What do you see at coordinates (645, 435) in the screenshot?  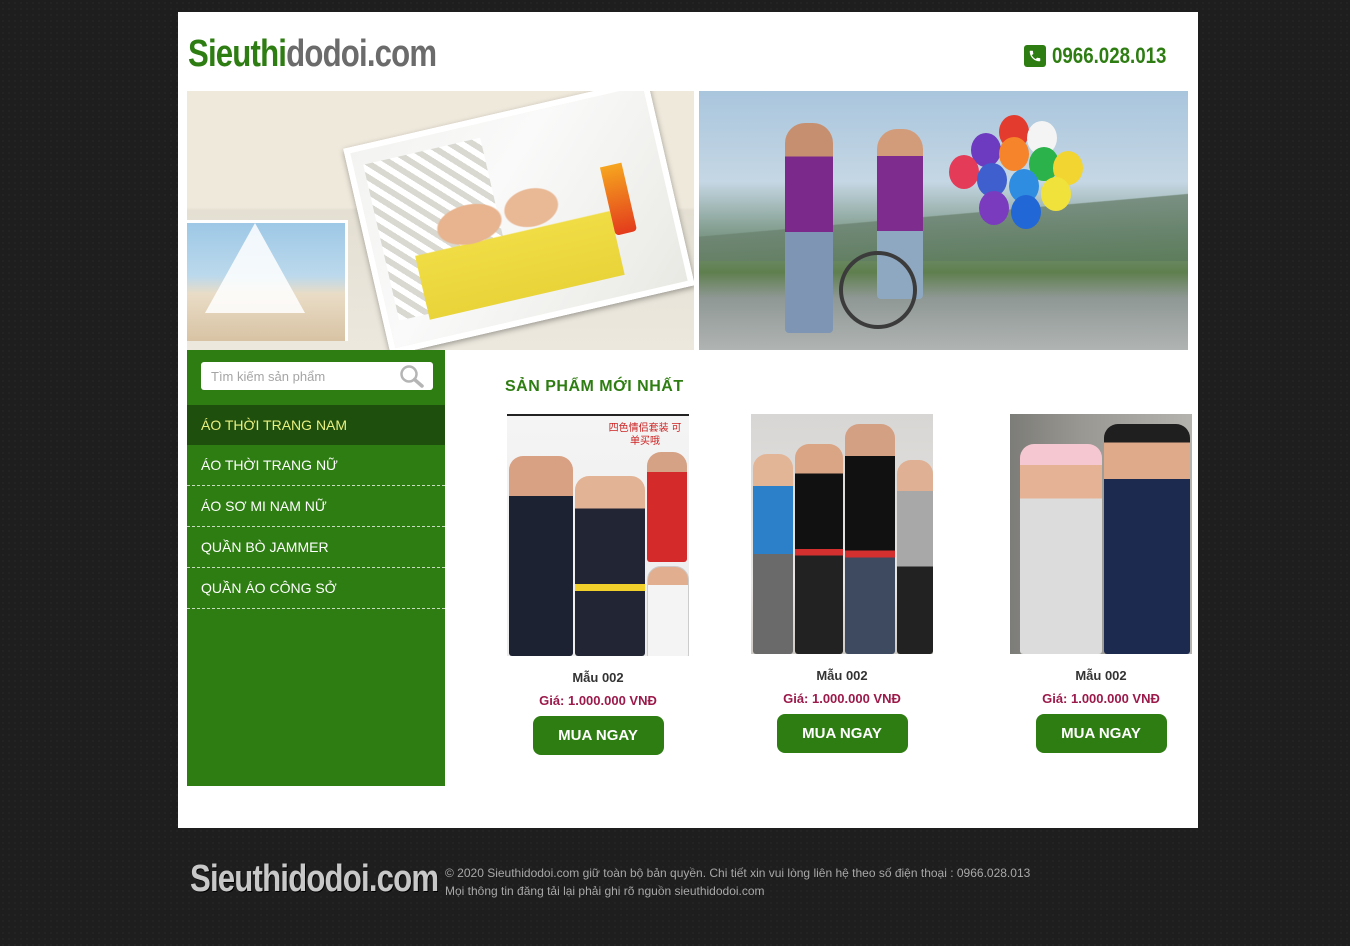 I see `product-image-caption: 四色情侣套装 可单买哦` at bounding box center [645, 435].